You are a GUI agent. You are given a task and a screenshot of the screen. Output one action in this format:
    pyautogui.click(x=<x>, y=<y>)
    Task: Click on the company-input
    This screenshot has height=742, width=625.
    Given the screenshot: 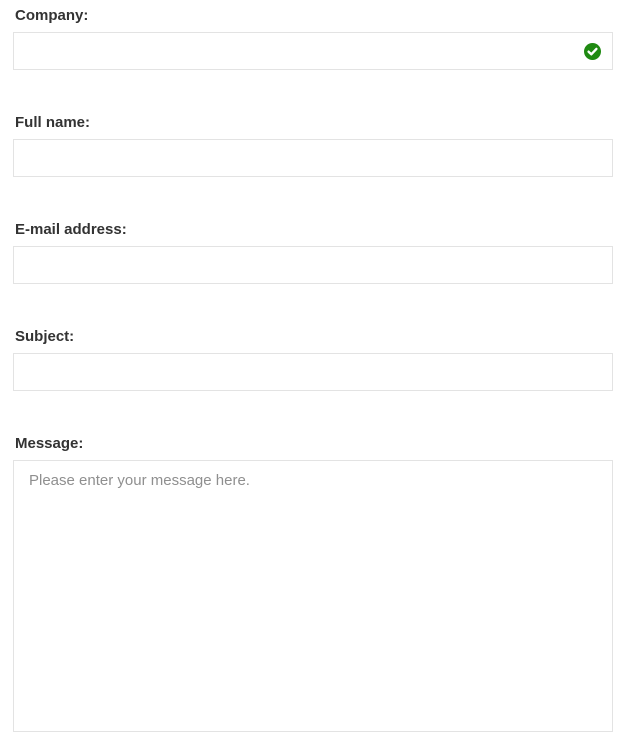 What is the action you would take?
    pyautogui.click(x=313, y=51)
    